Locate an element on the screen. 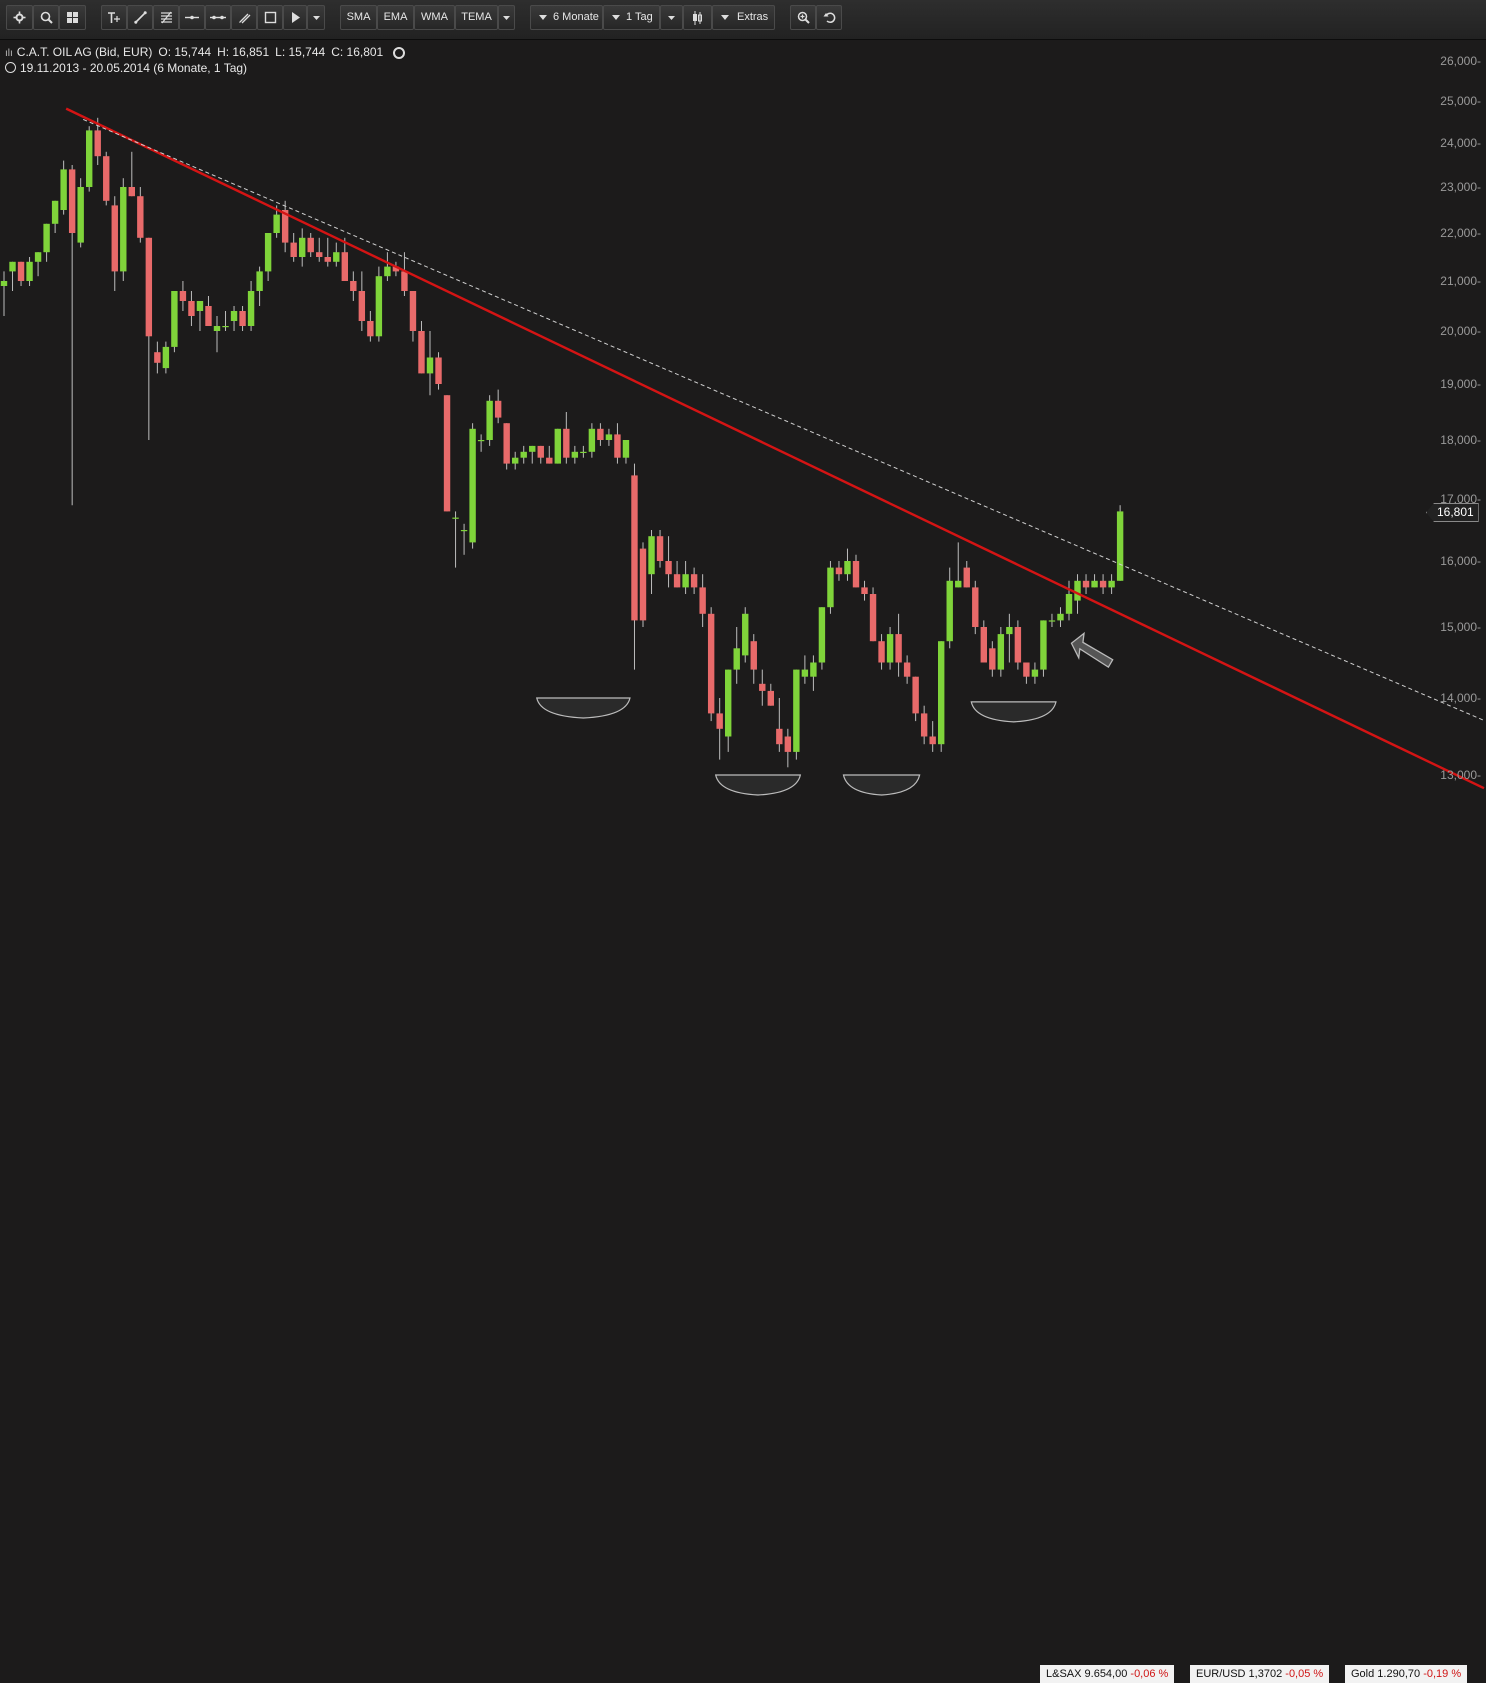 The height and width of the screenshot is (1683, 1486). cursor-icon is located at coordinates (295, 17).